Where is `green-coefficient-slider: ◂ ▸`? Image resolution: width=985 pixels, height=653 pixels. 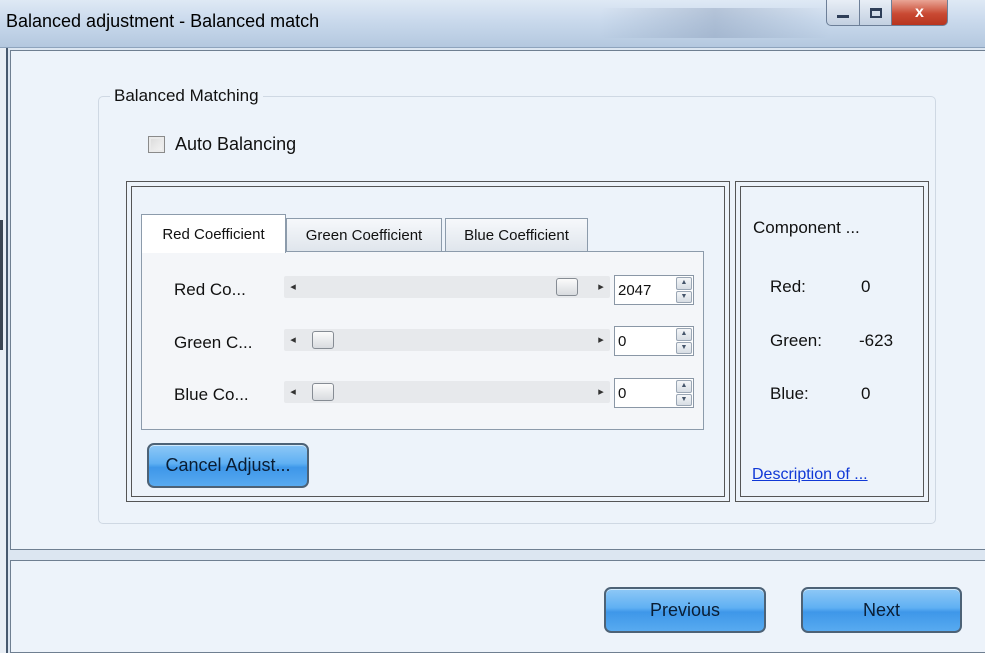
green-coefficient-slider: ◂ ▸ is located at coordinates (447, 340).